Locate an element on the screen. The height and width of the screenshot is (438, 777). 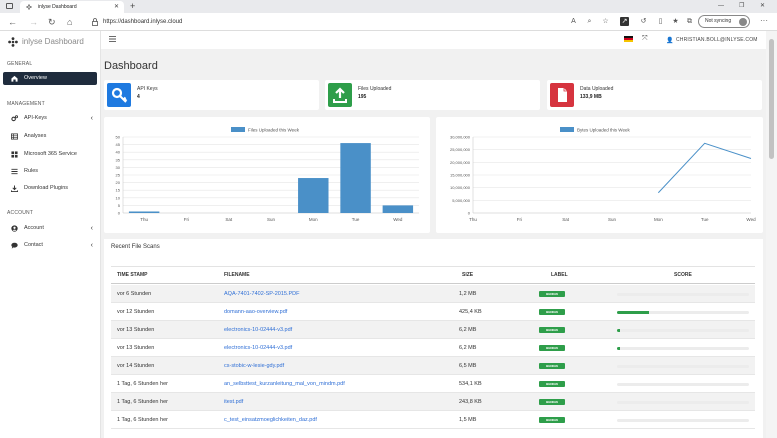
home-icon: ⌂ is located at coordinates (69, 22).